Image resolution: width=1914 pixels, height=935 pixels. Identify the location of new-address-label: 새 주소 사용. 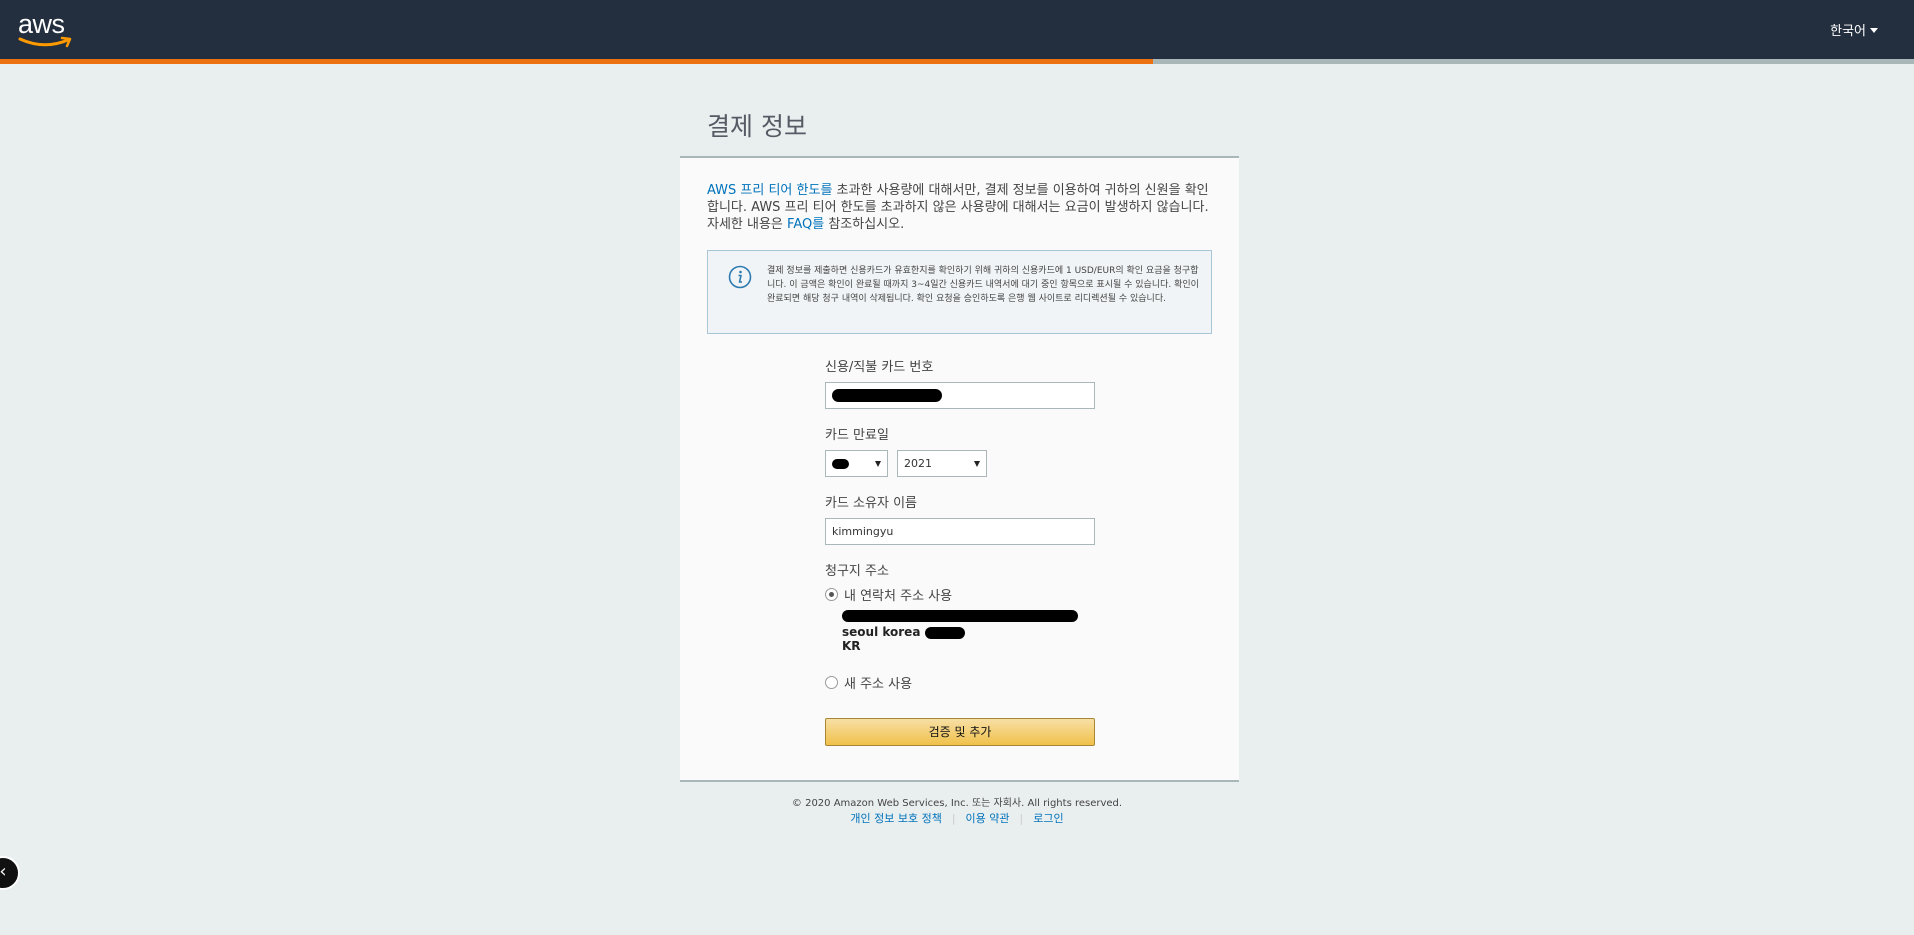
(878, 684).